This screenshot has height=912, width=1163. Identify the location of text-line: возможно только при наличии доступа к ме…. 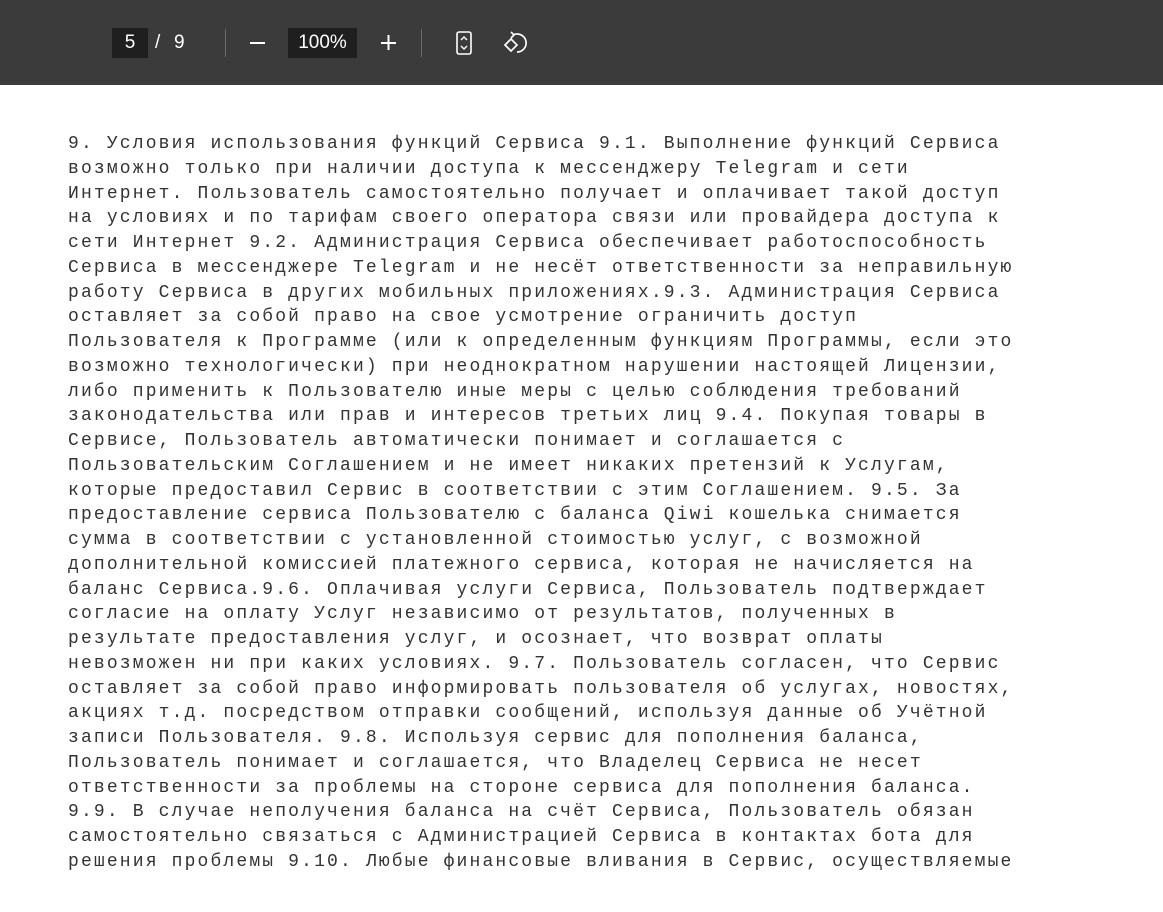
(489, 168).